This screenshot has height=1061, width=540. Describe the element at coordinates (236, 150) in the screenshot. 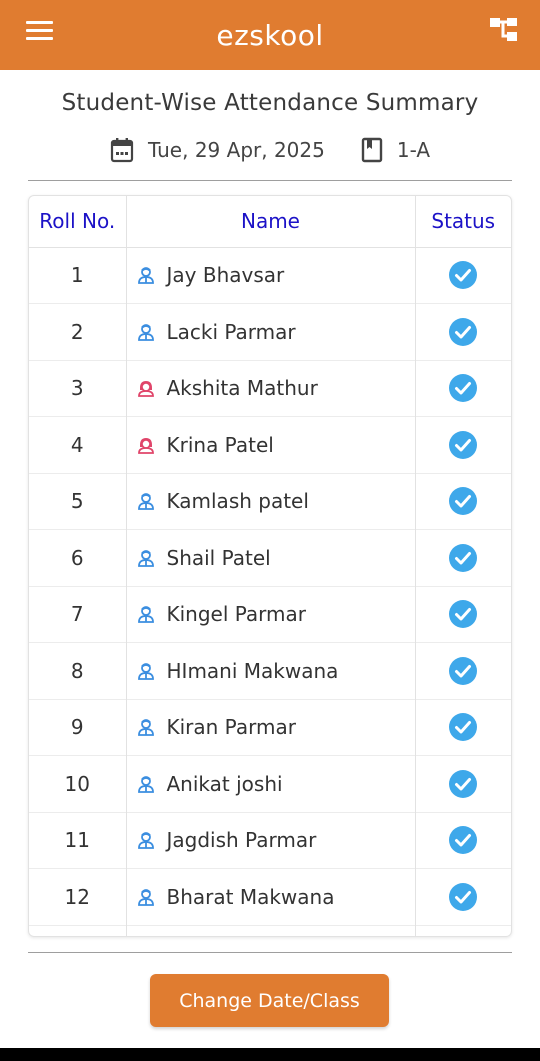

I see `date-text: Tue, 29 Apr, 2025` at that location.